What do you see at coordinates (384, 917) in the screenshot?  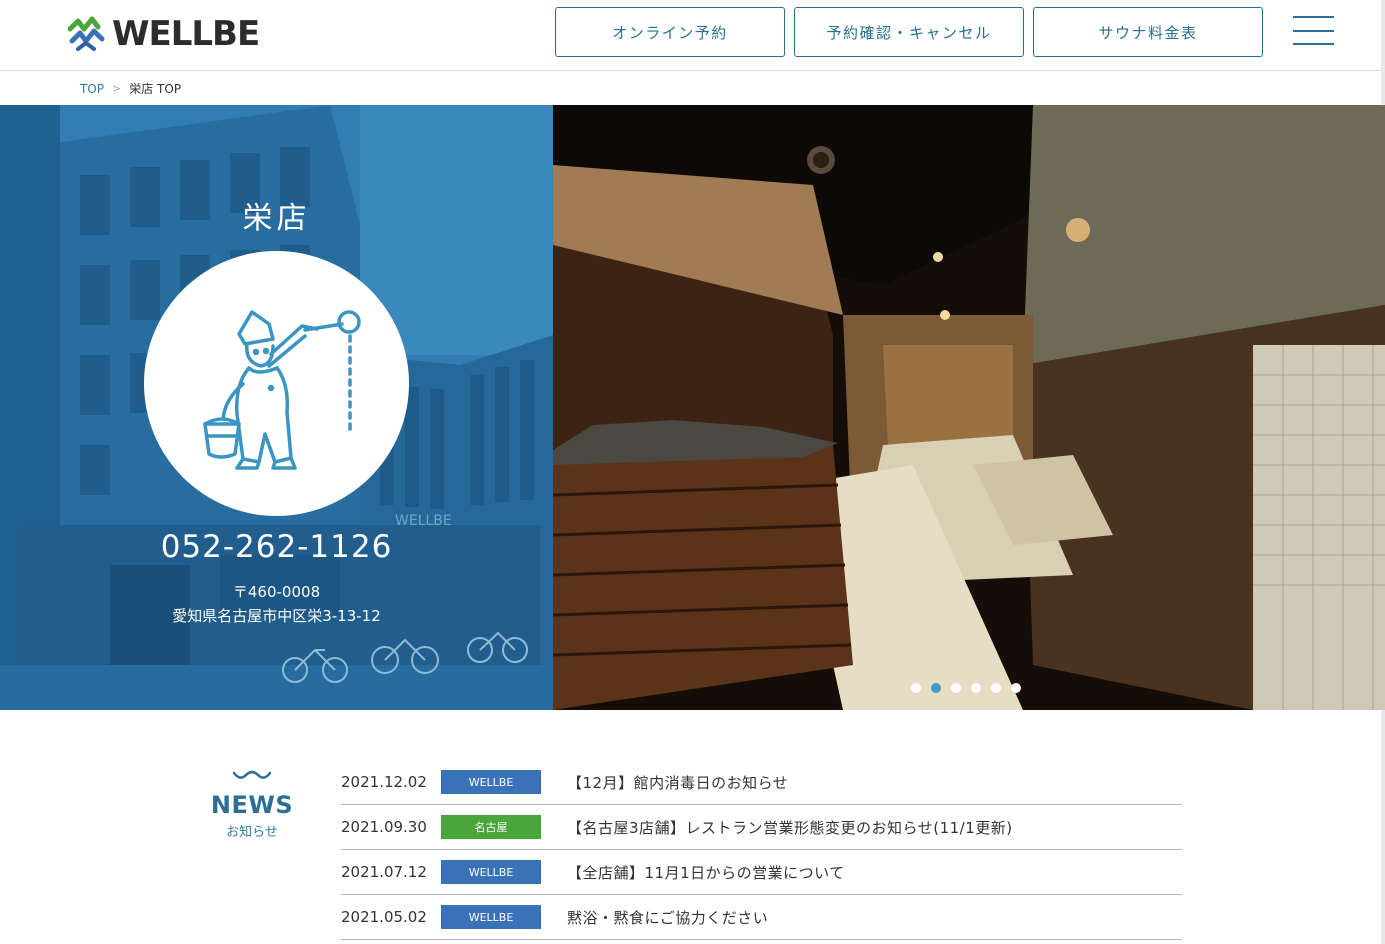 I see `news-date: 2021.05.02` at bounding box center [384, 917].